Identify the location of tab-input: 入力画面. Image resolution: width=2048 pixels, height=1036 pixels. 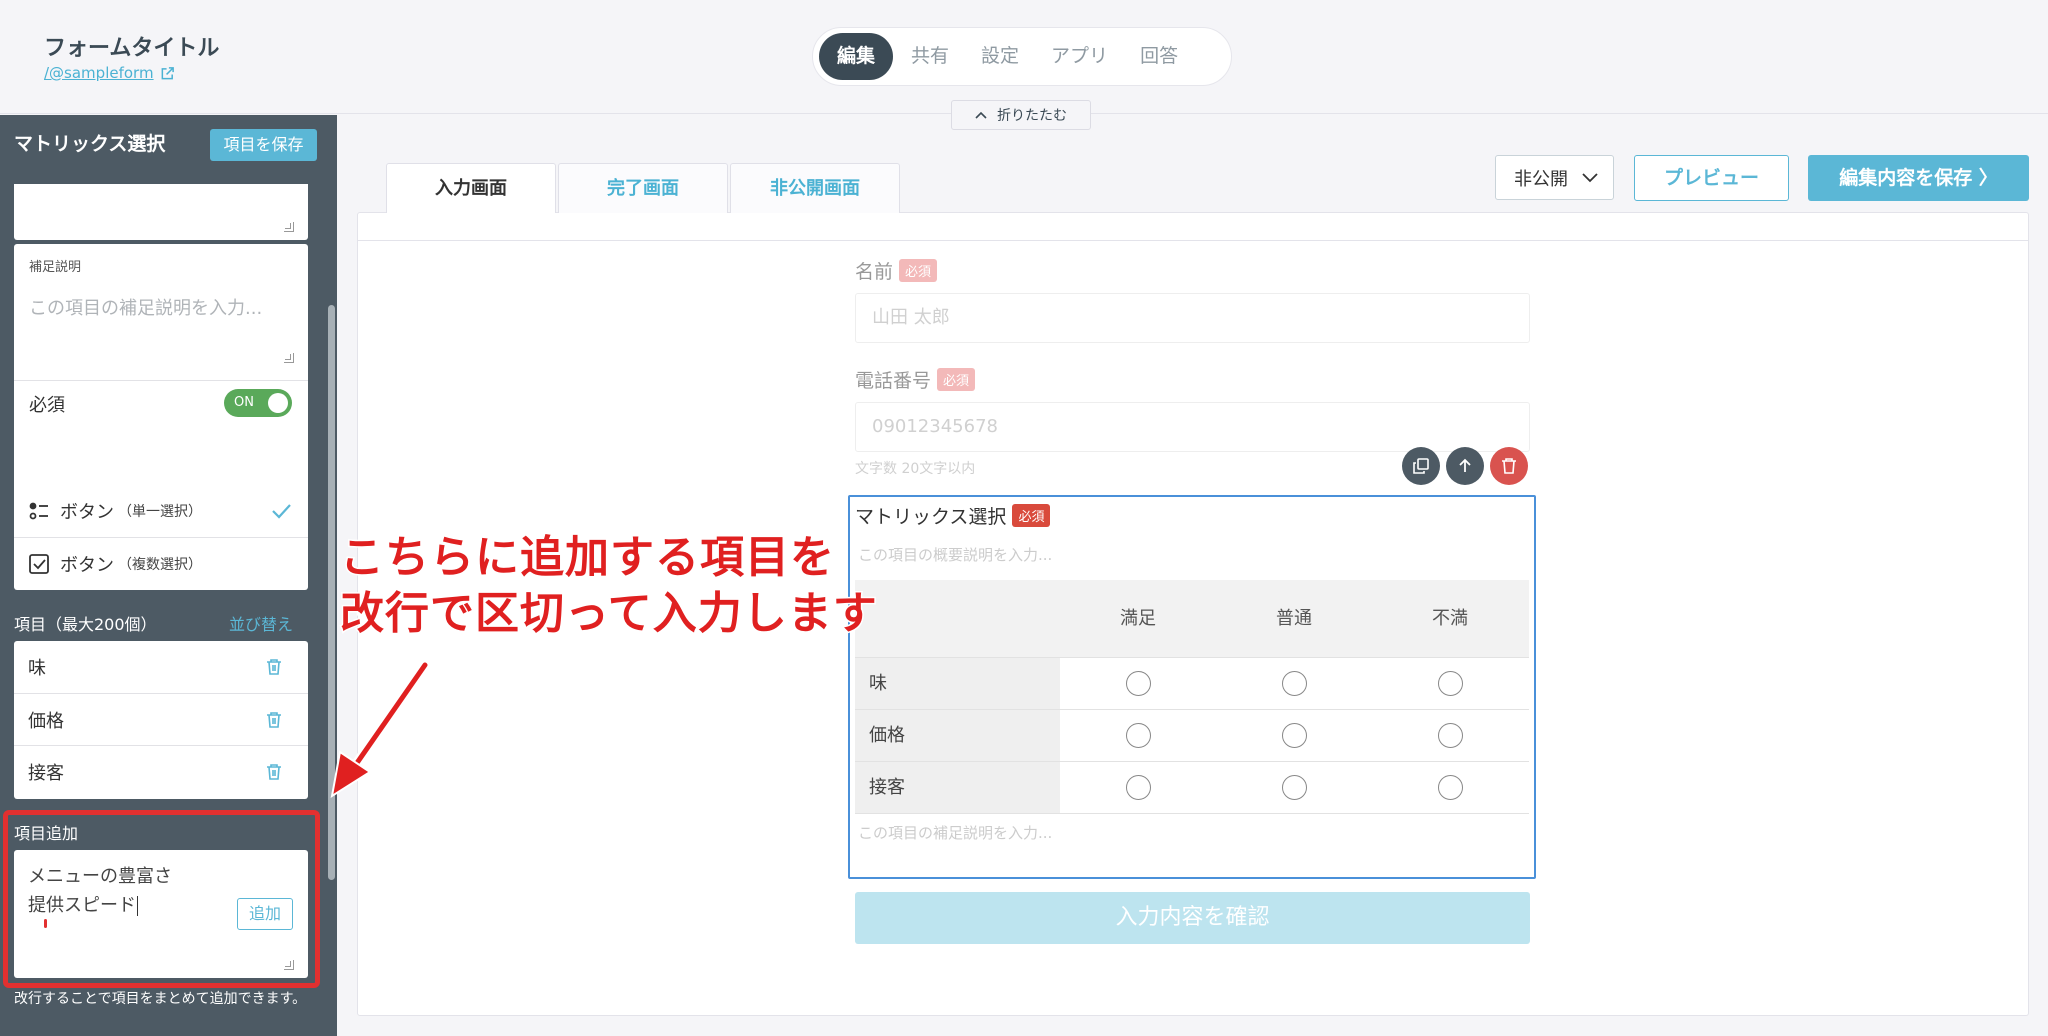
(471, 188).